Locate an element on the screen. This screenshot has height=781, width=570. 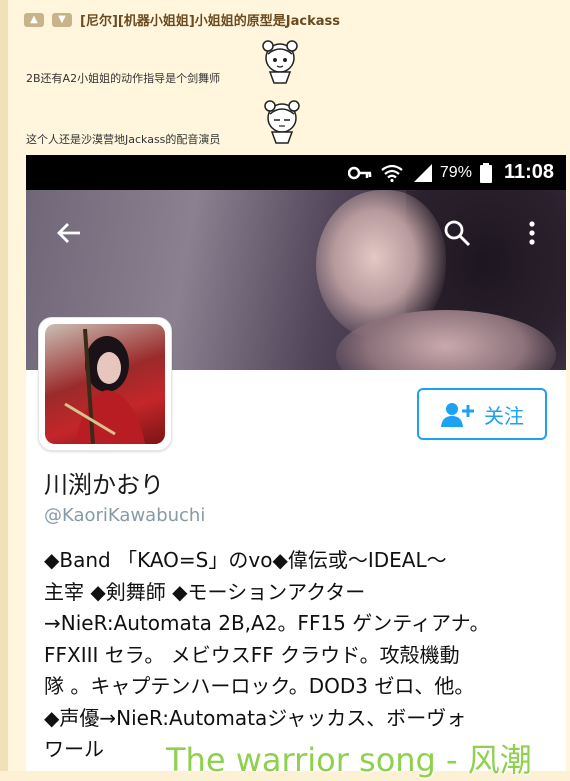
avatar-image is located at coordinates (105, 384).